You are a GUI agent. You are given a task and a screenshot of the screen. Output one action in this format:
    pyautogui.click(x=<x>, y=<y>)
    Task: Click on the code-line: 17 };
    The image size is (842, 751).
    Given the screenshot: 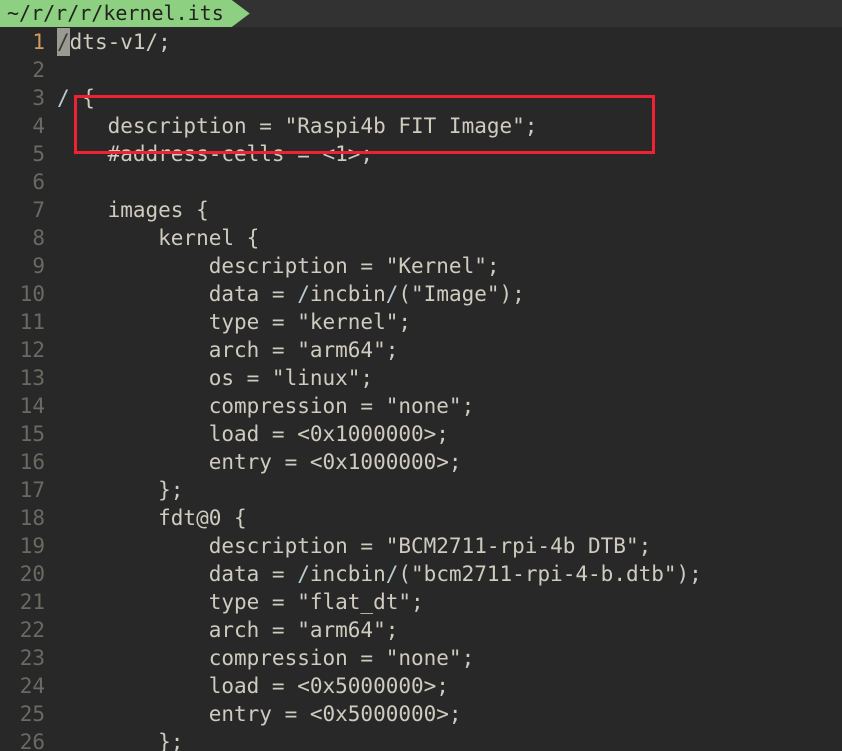 What is the action you would take?
    pyautogui.click(x=421, y=490)
    